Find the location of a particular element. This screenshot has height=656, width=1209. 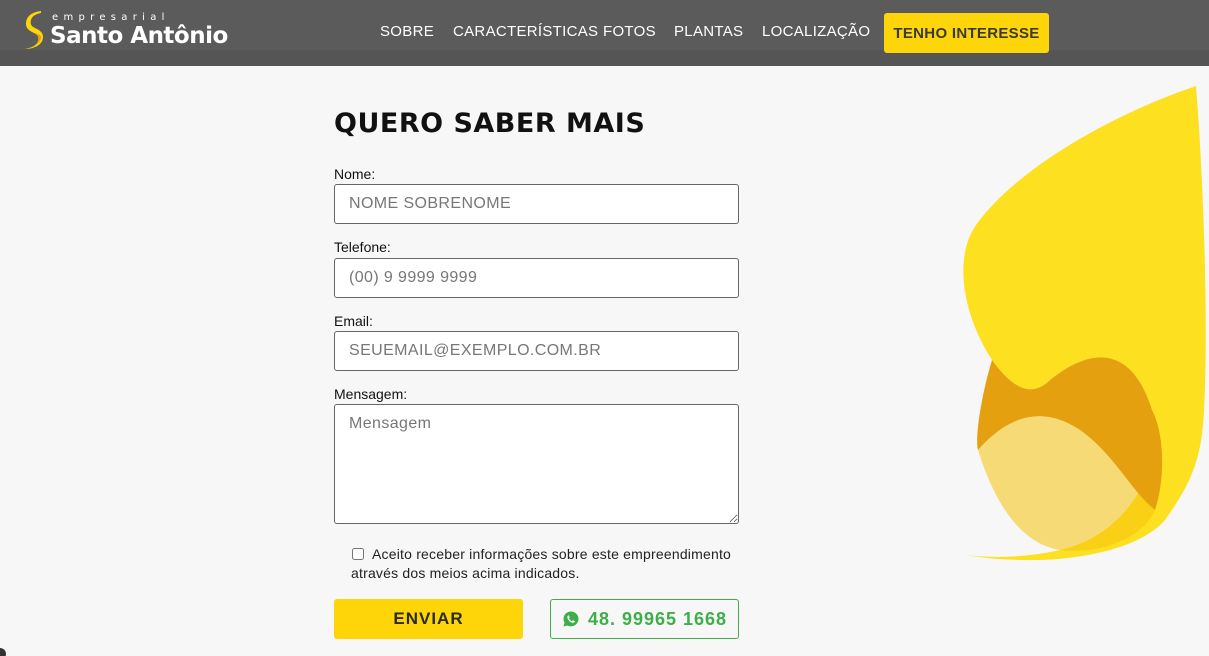

nav-localizacao: LOCALIZAÇÃO is located at coordinates (816, 31).